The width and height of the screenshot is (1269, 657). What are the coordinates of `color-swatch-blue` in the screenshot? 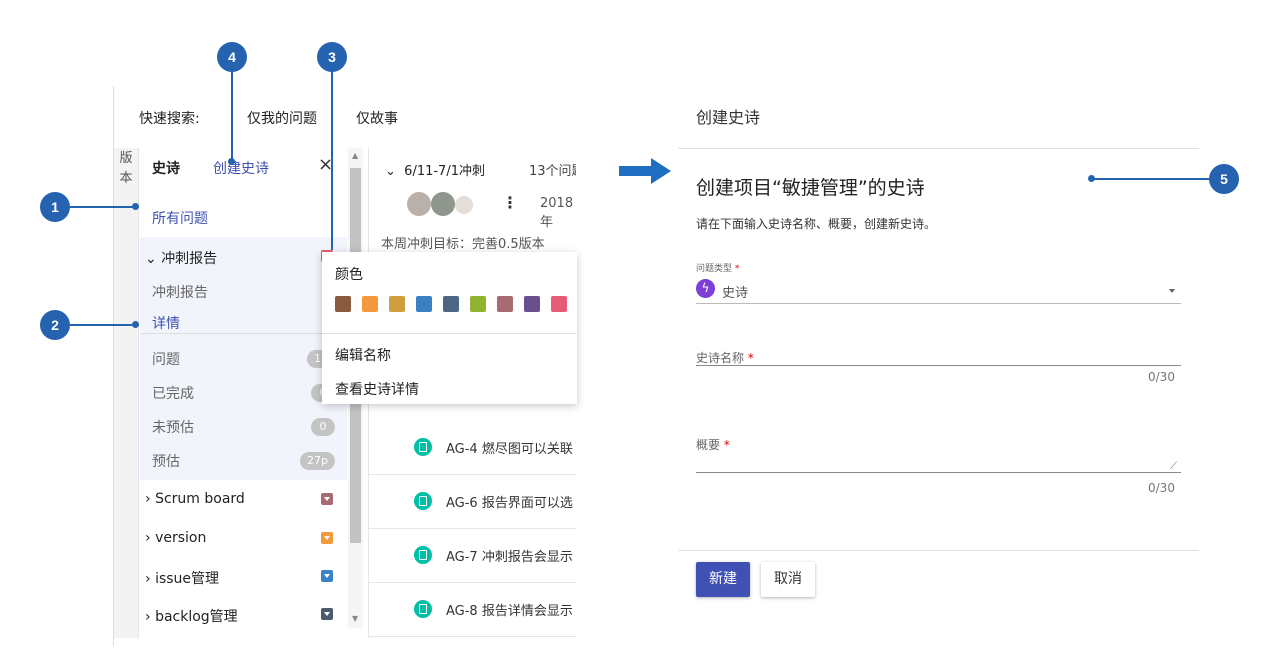 It's located at (424, 304).